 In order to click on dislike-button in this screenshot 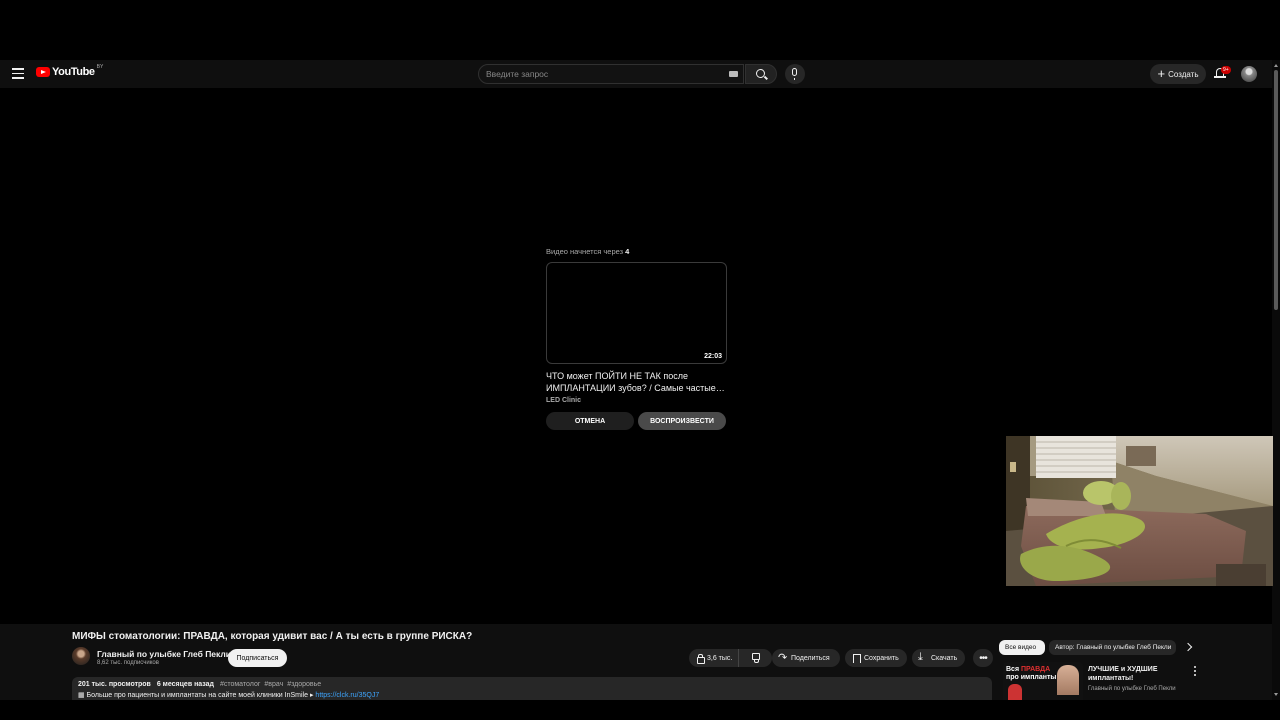, I will do `click(757, 658)`.